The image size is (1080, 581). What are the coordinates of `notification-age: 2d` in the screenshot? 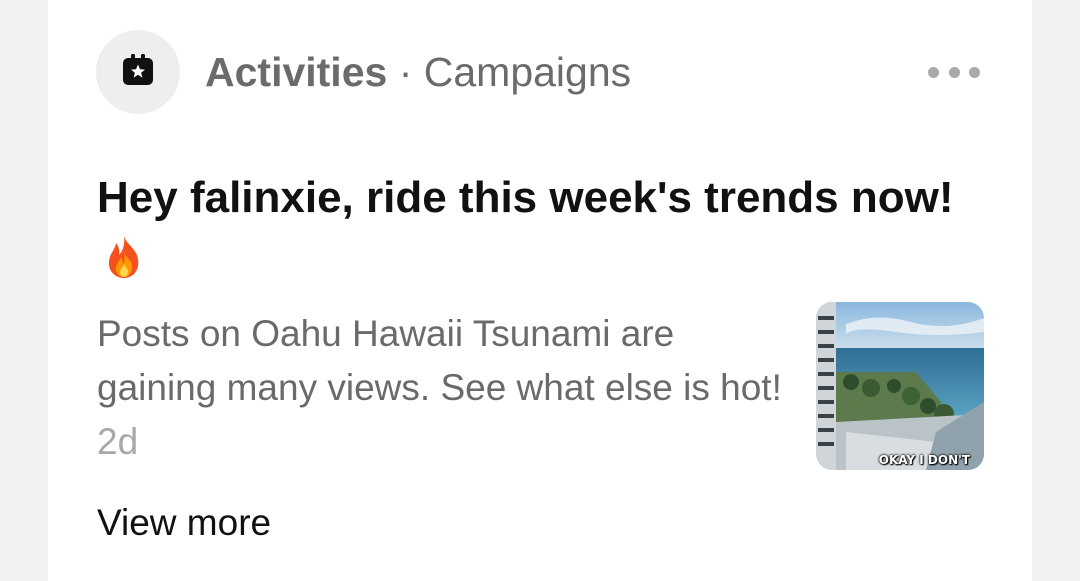 It's located at (118, 441).